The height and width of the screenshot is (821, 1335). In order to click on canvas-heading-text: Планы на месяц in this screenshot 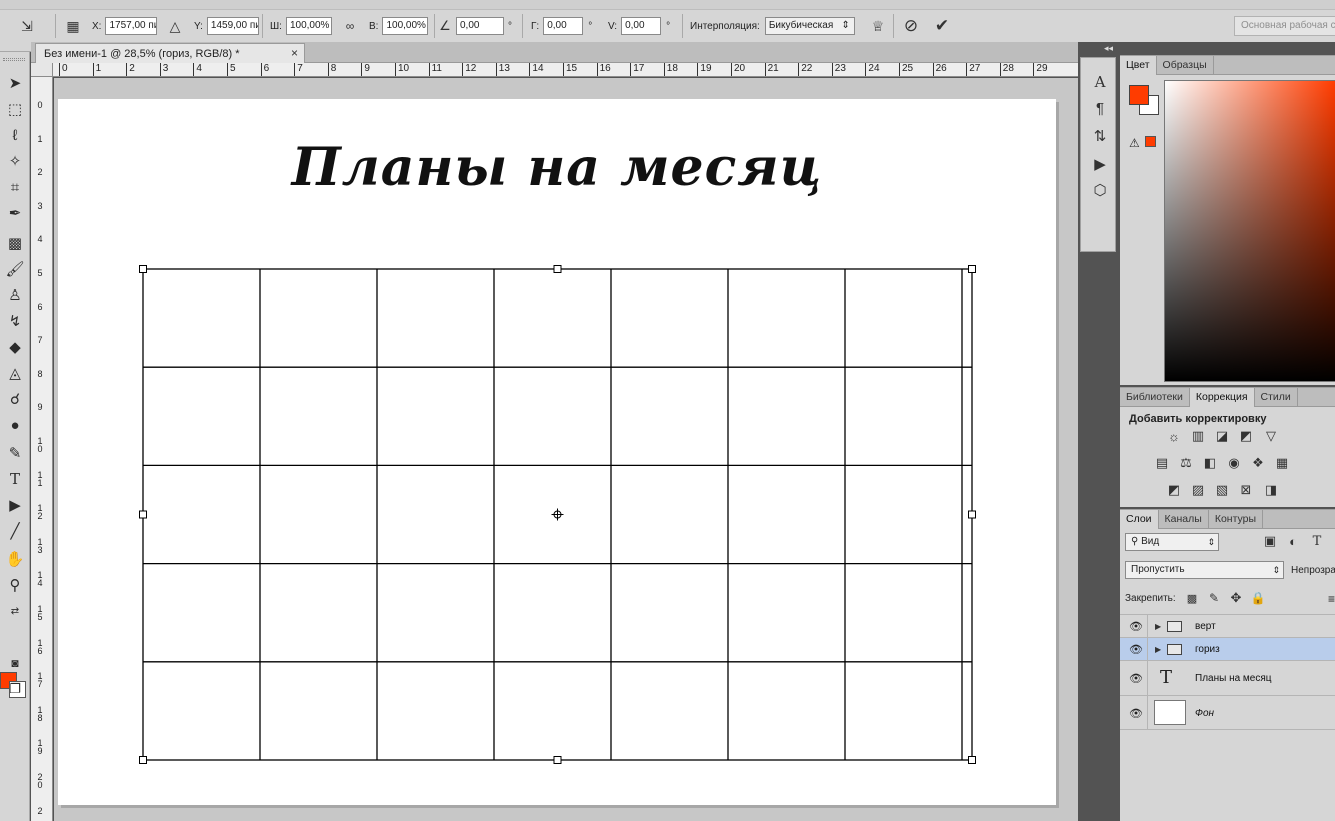, I will do `click(557, 167)`.